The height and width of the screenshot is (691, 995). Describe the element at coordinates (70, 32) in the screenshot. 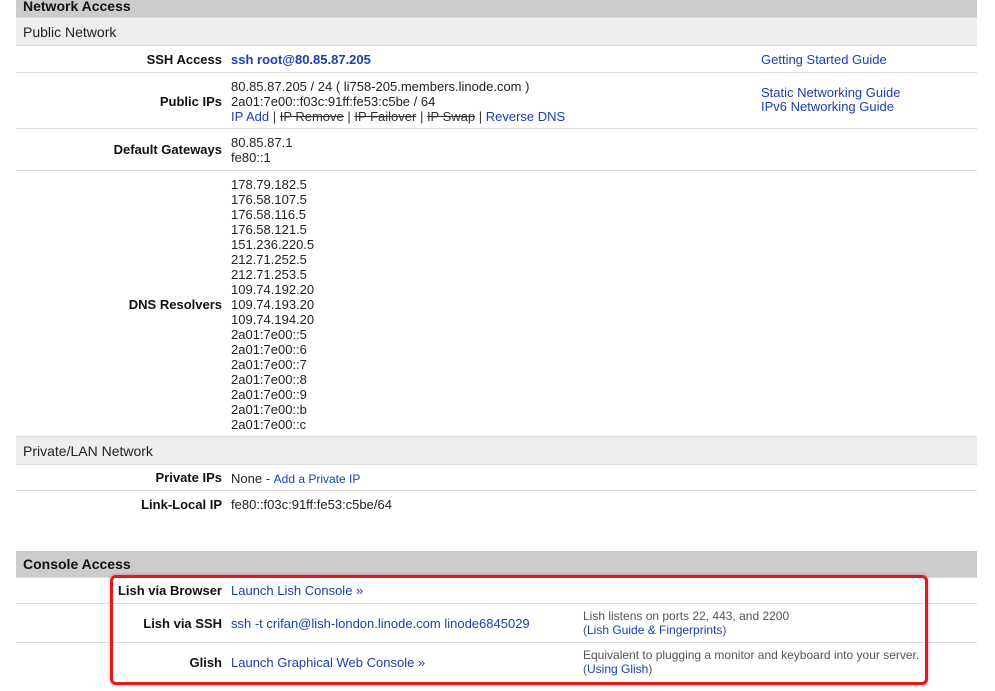

I see `public-network-title: Public Network` at that location.